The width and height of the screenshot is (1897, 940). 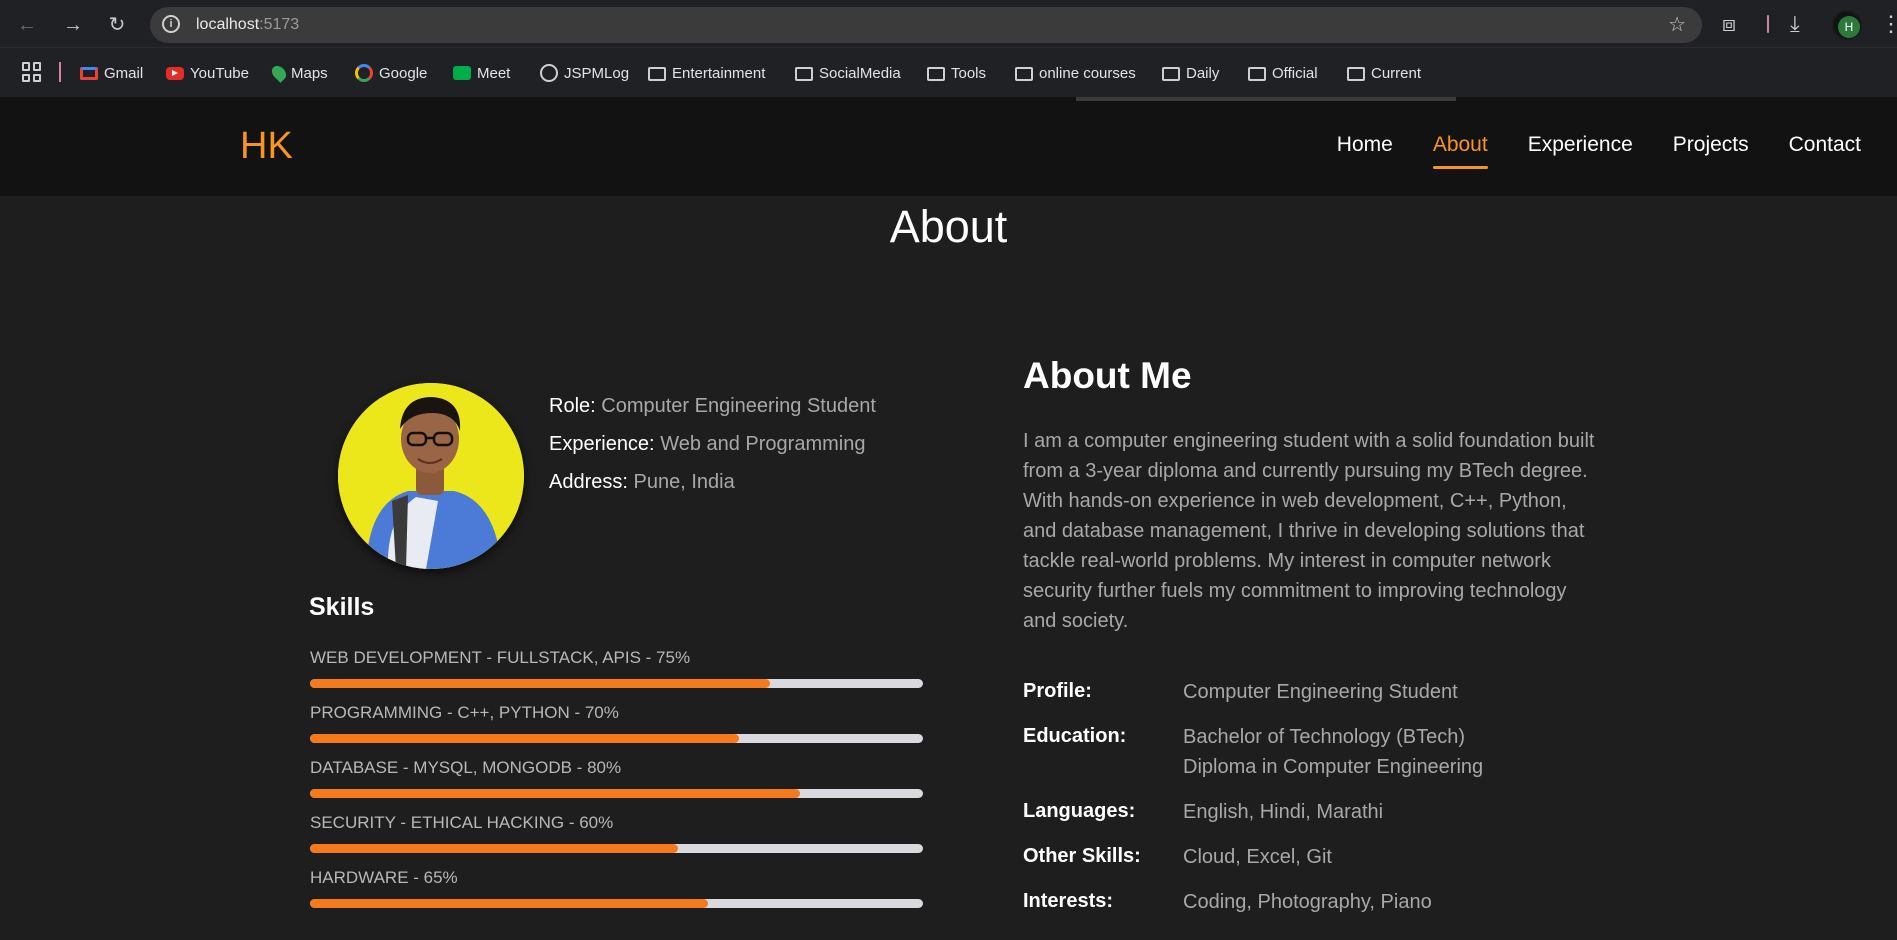 I want to click on globe-icon, so click(x=549, y=73).